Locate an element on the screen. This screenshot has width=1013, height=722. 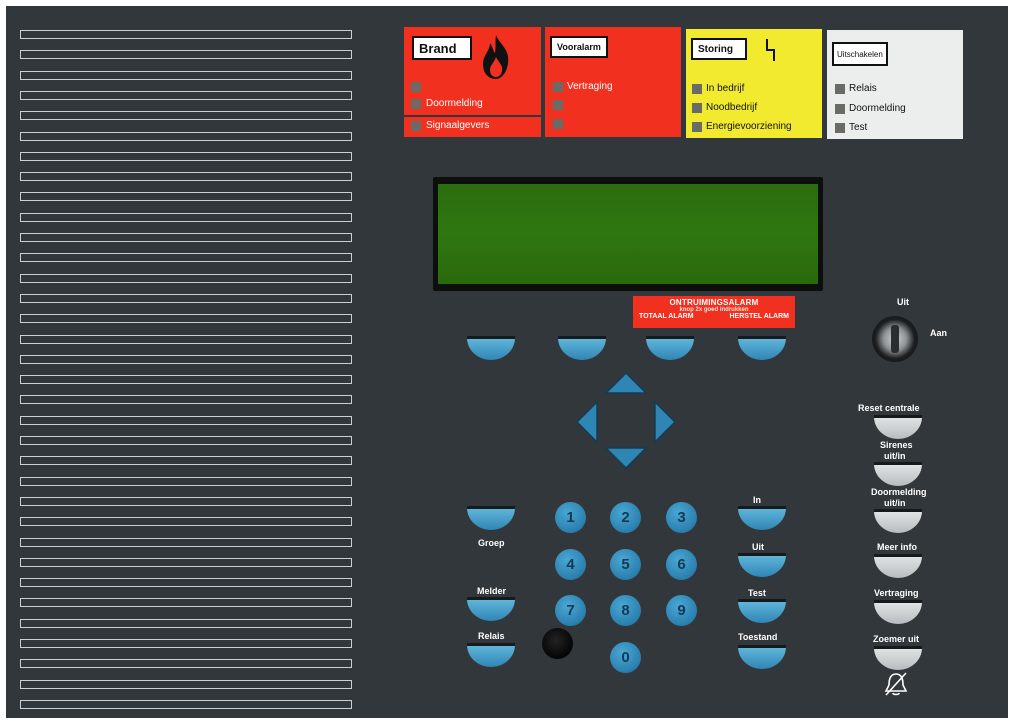
uitschakelen-title: Uitschakelen is located at coordinates (860, 54).